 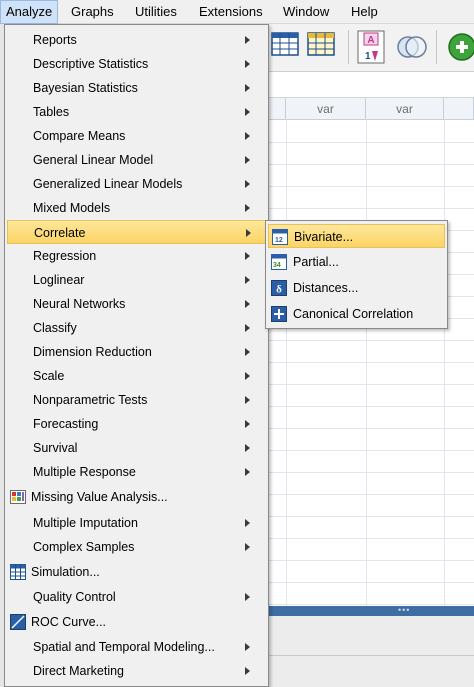 What do you see at coordinates (136, 160) in the screenshot?
I see `menu-item-general-linear-model: General Linear Model` at bounding box center [136, 160].